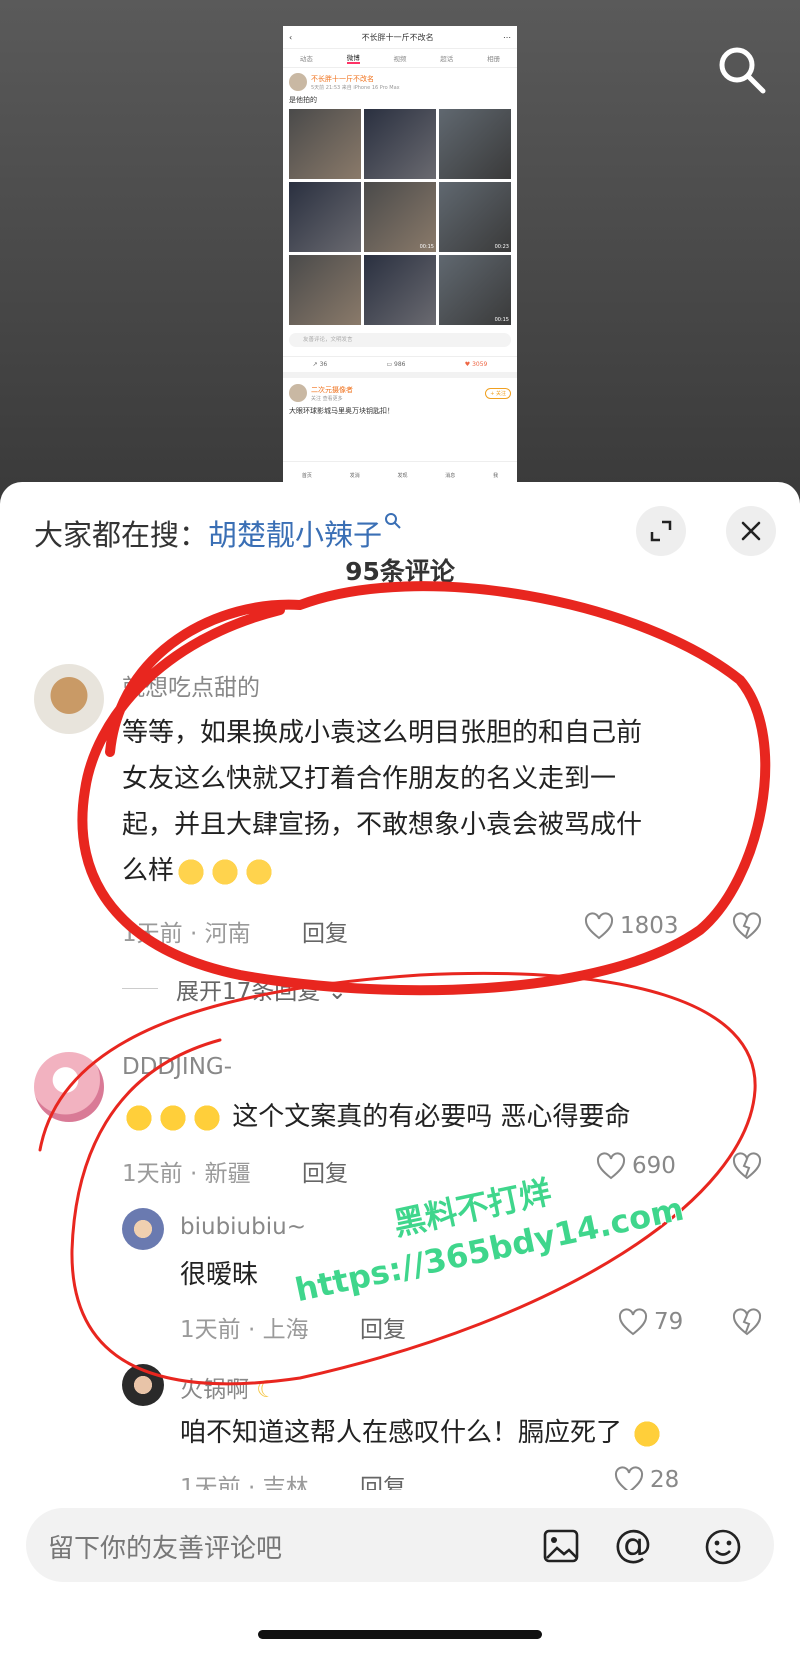 The height and width of the screenshot is (1659, 800). I want to click on like-count: 79, so click(669, 1322).